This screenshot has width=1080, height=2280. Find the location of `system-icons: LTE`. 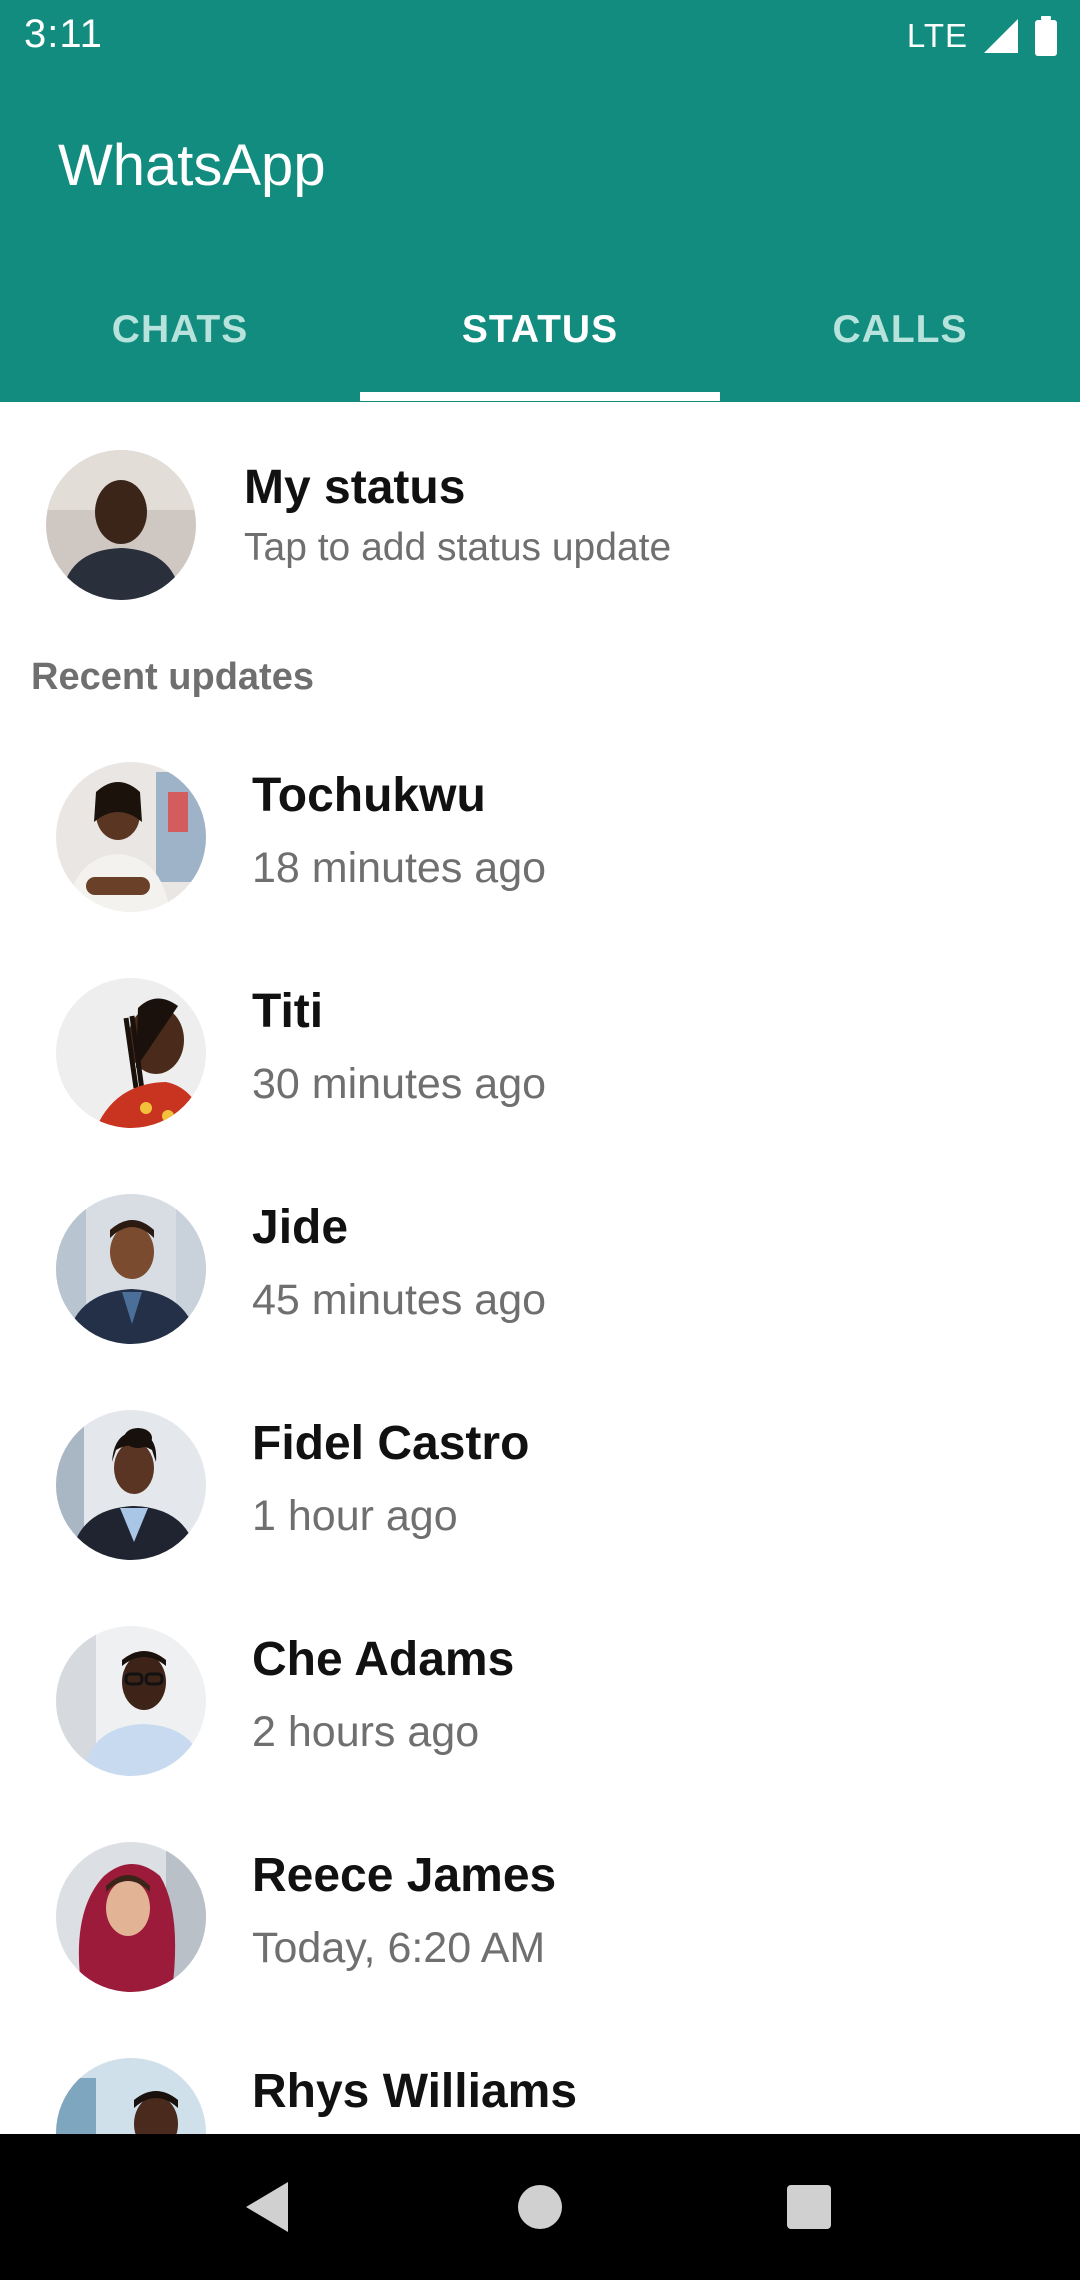

system-icons: LTE is located at coordinates (982, 36).